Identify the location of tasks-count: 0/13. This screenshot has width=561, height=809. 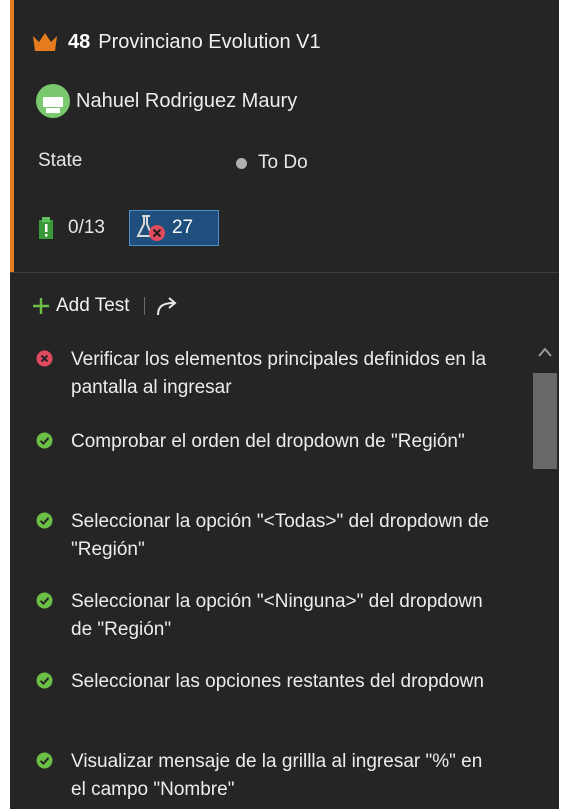
(86, 227).